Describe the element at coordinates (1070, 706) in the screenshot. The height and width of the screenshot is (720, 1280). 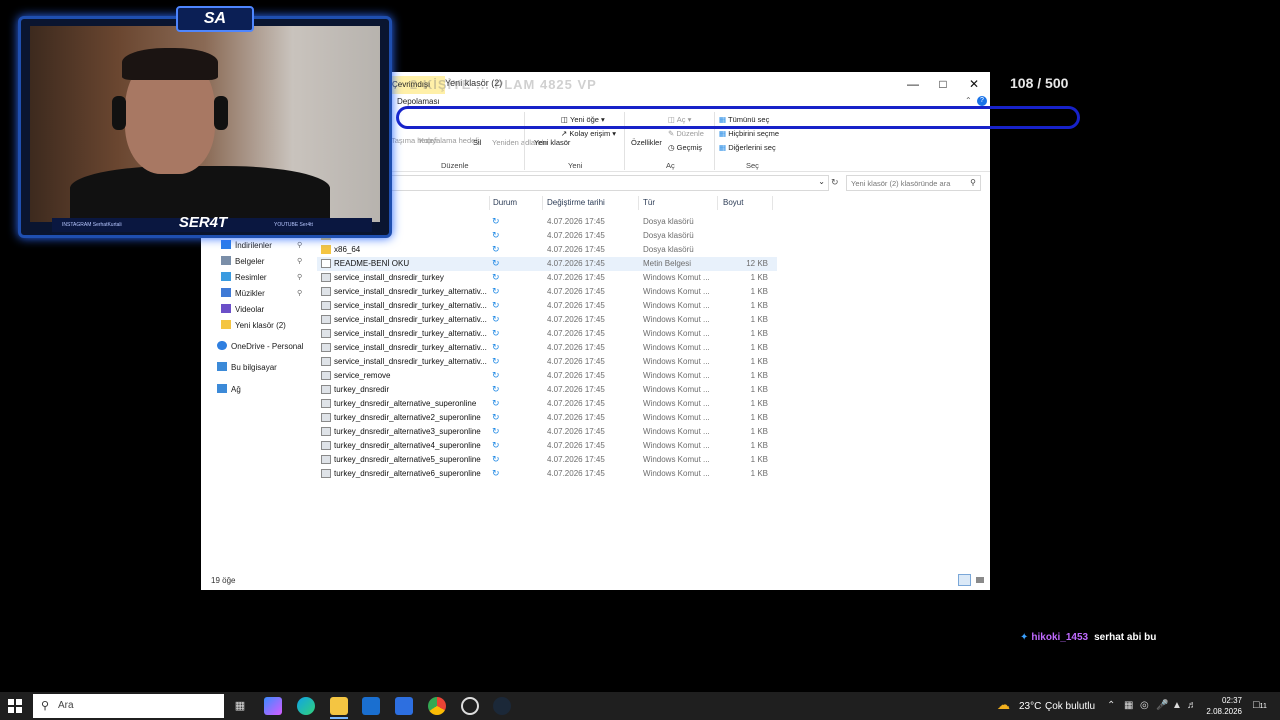
I see `weather-description: Çok bulutlu` at that location.